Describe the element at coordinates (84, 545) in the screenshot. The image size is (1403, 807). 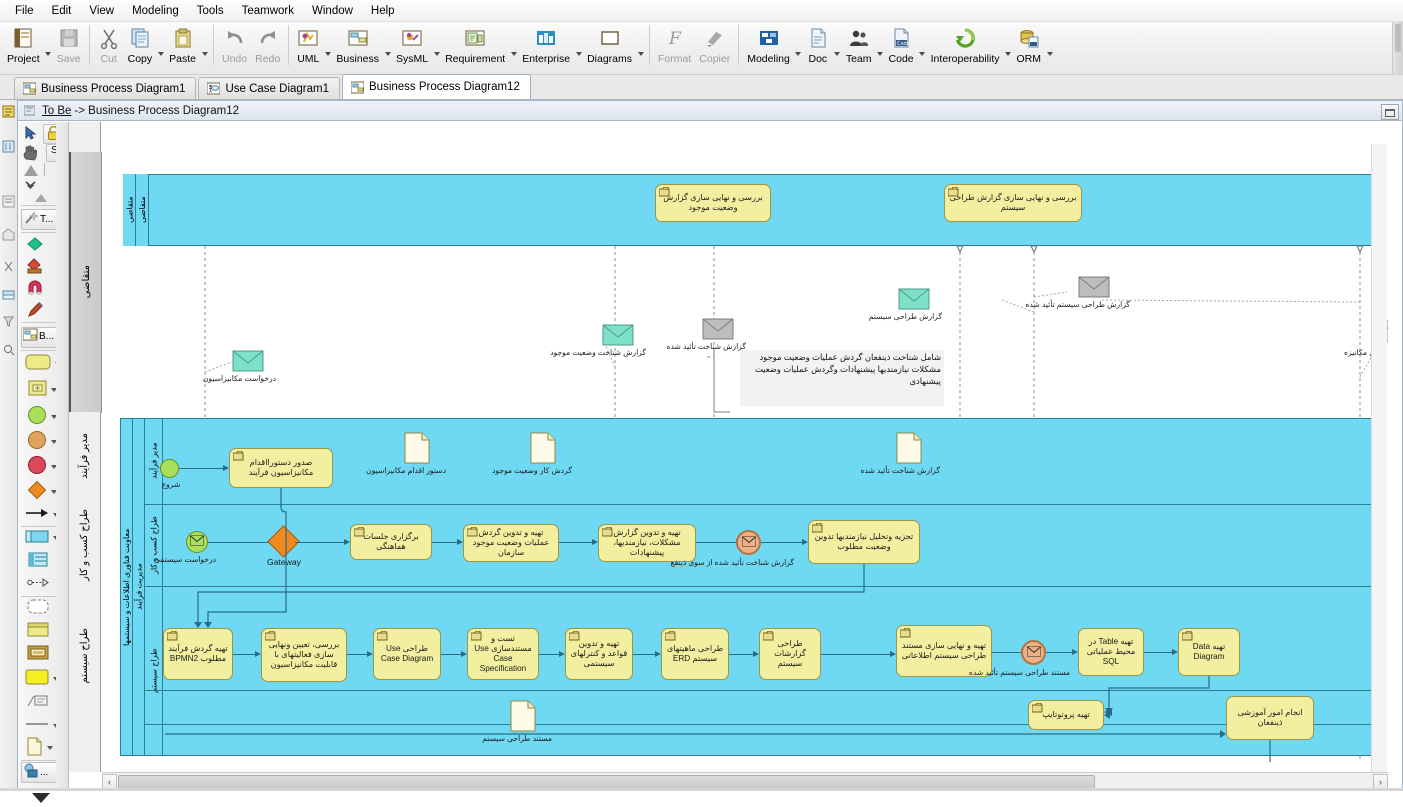
I see `lane-tab-business-designer: طراح کسب و کار` at that location.